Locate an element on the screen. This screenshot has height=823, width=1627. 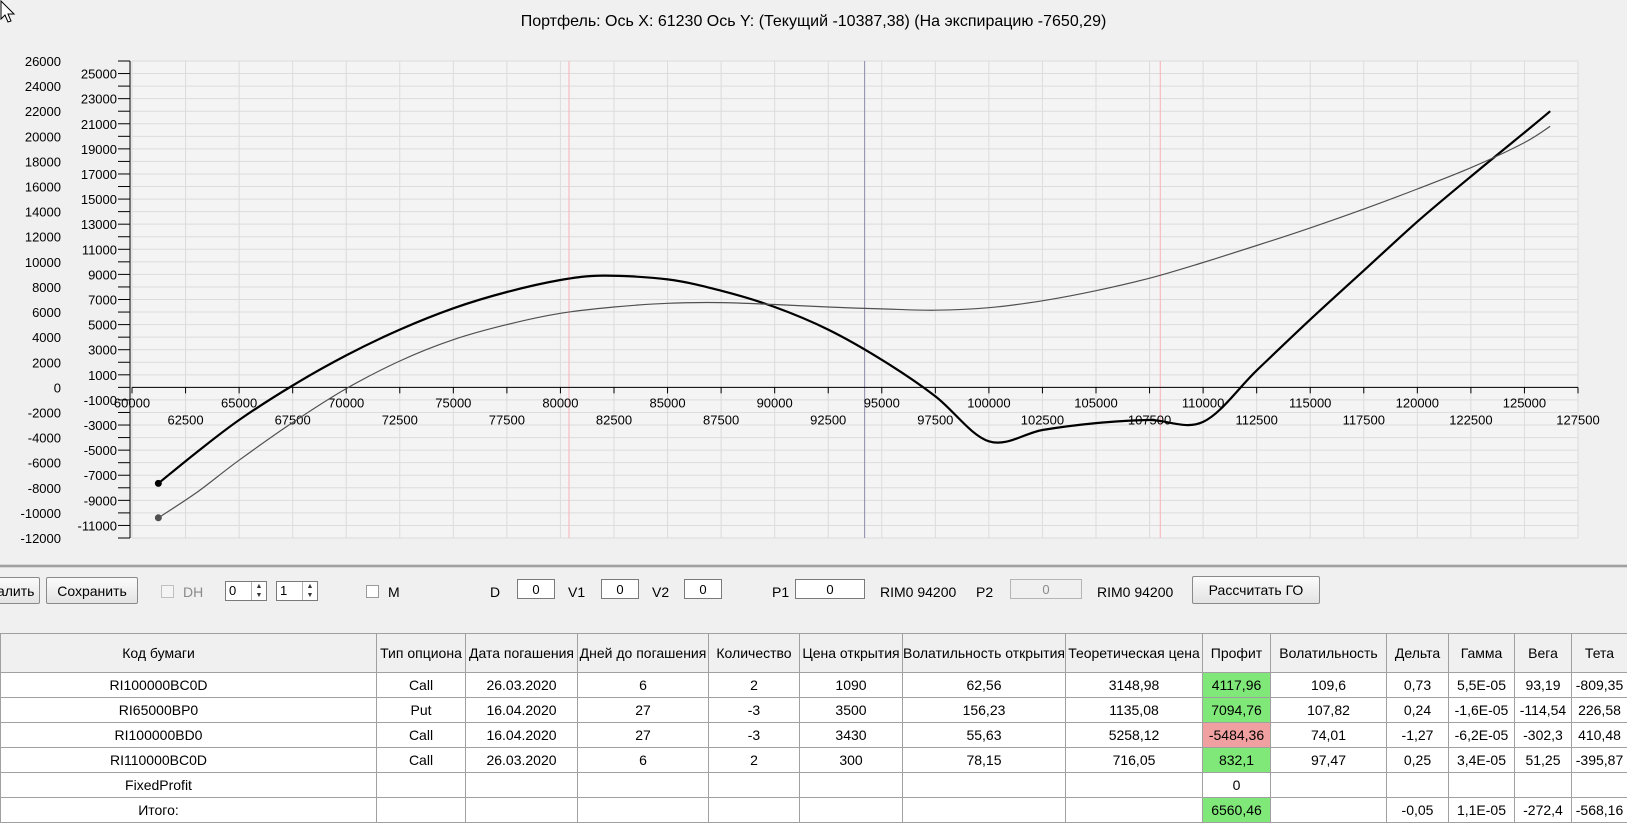
col-header-expiry: Дата погашения is located at coordinates (521, 653).